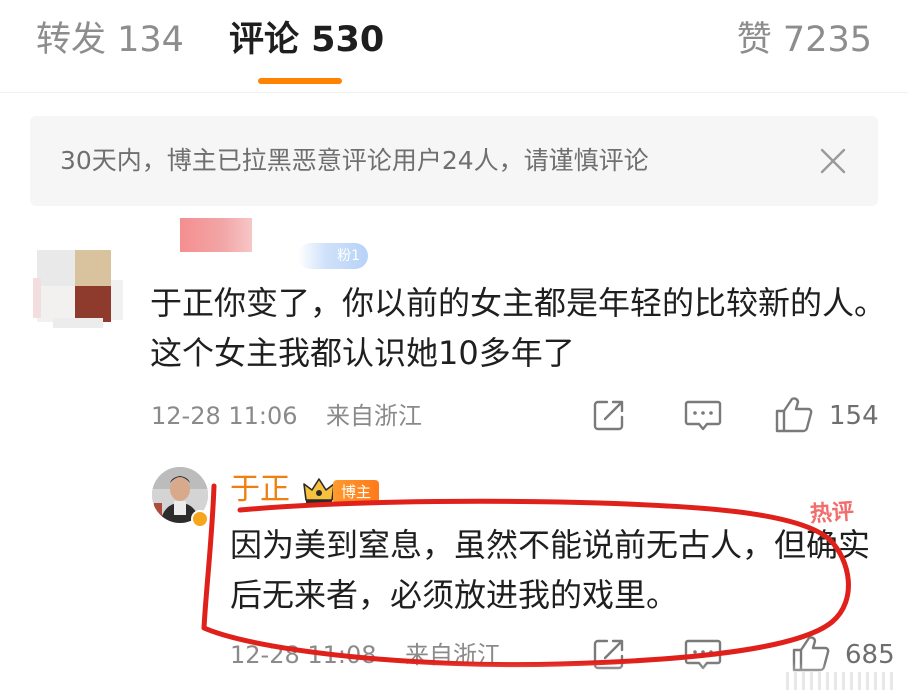 The height and width of the screenshot is (695, 908). What do you see at coordinates (454, 678) in the screenshot?
I see `bottom-fade` at bounding box center [454, 678].